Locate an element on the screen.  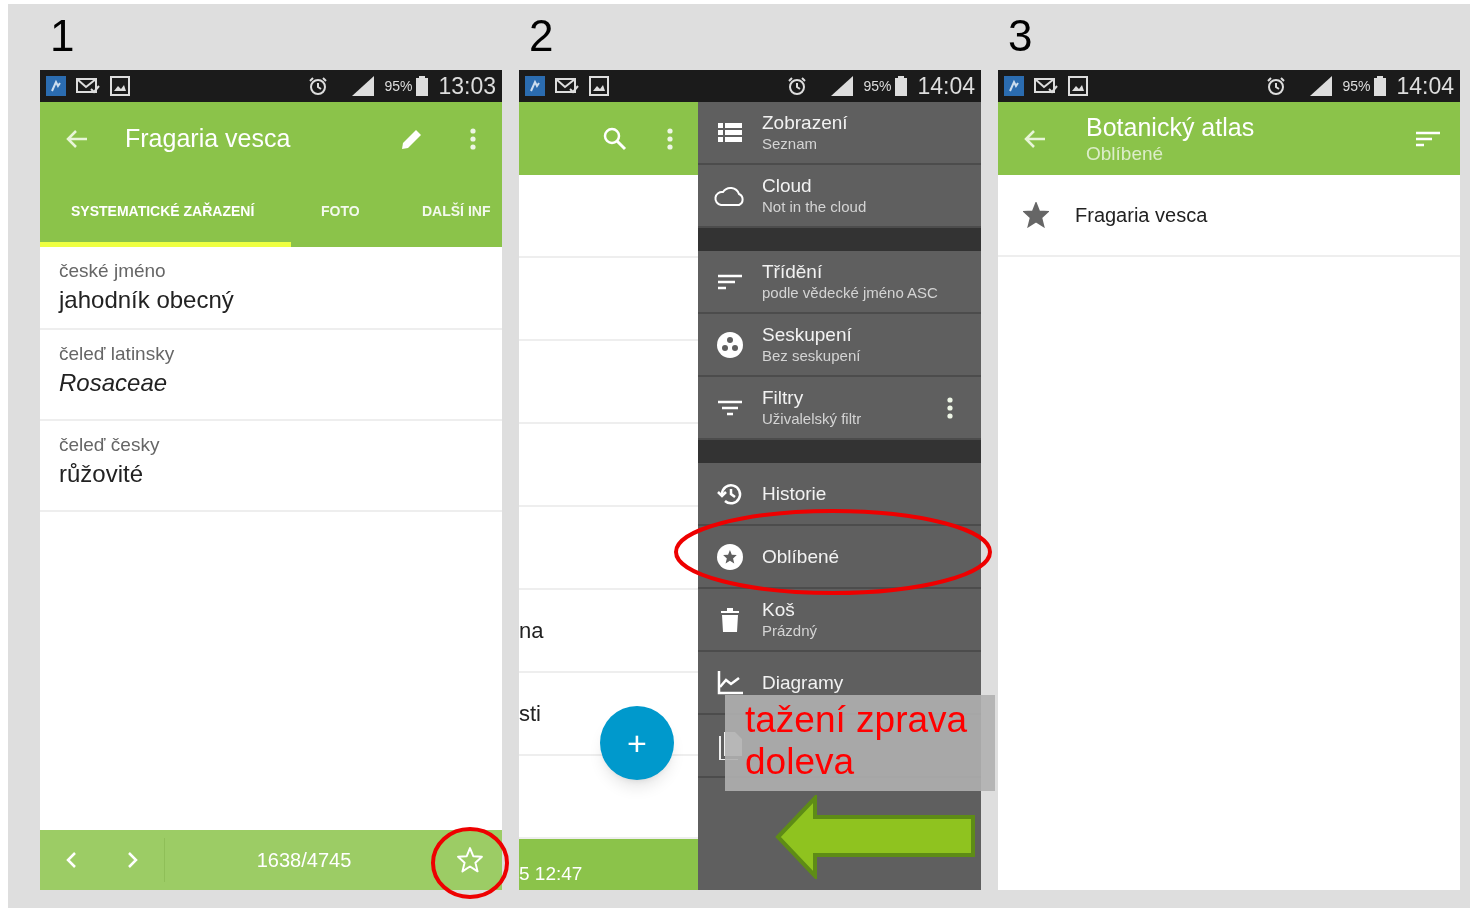
field-value: jahodník obecný is located at coordinates (147, 300).